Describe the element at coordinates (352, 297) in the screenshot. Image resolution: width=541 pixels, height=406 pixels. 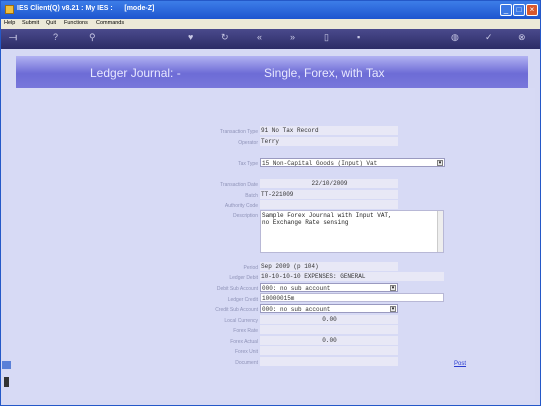
I see `ledger-credit-field: 10000015m` at that location.